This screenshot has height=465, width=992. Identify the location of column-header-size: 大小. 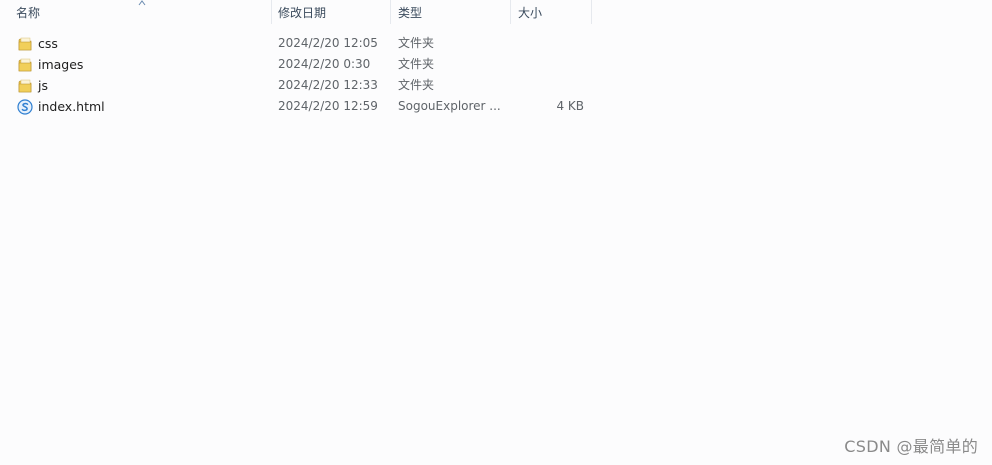
(552, 12).